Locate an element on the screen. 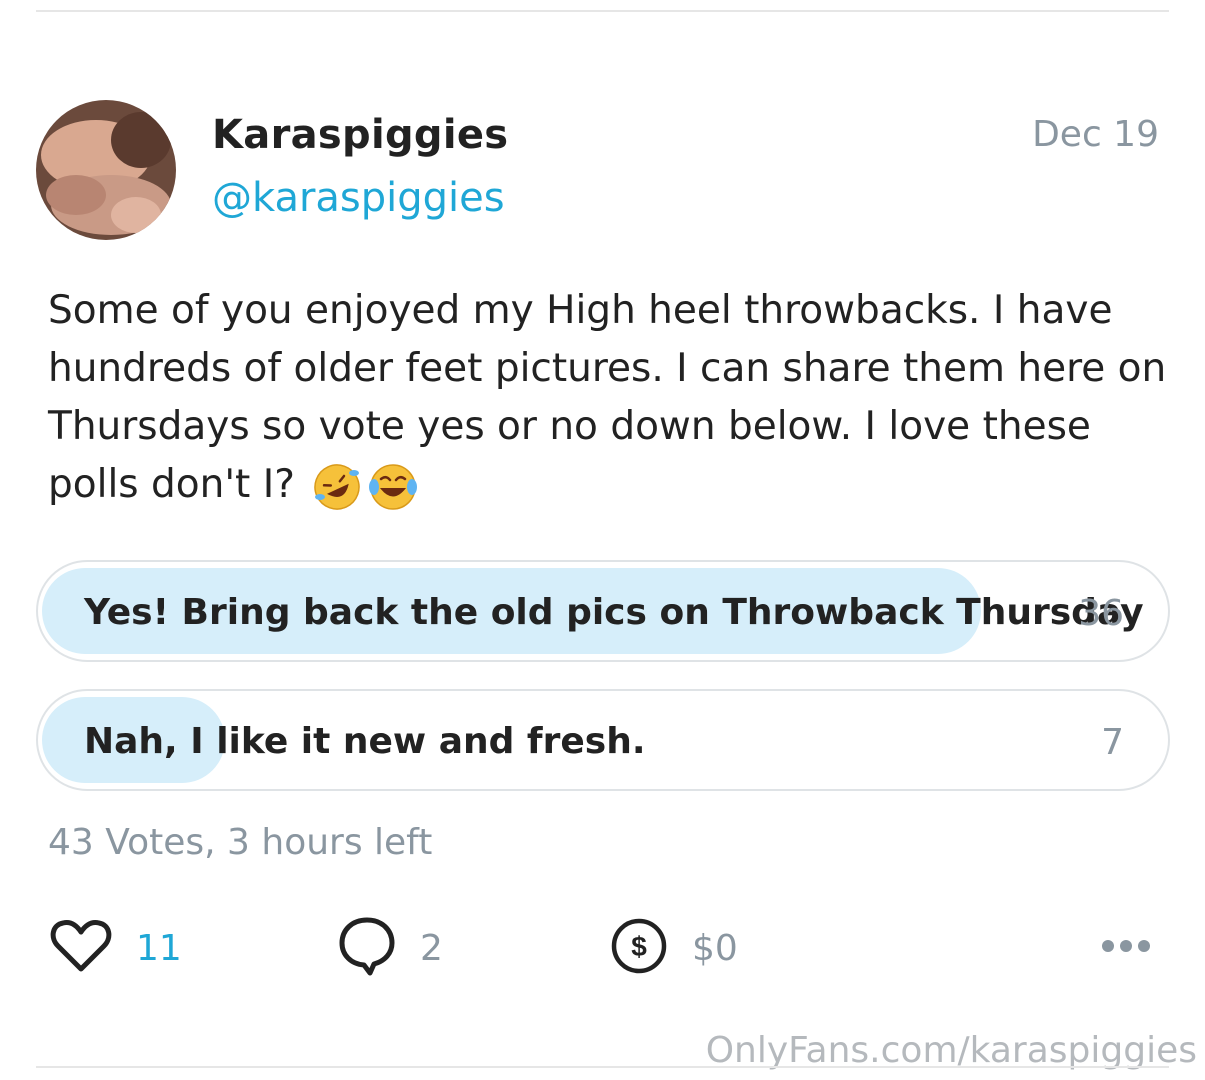 This screenshot has width=1205, height=1080. tip-amount: $0 is located at coordinates (715, 948).